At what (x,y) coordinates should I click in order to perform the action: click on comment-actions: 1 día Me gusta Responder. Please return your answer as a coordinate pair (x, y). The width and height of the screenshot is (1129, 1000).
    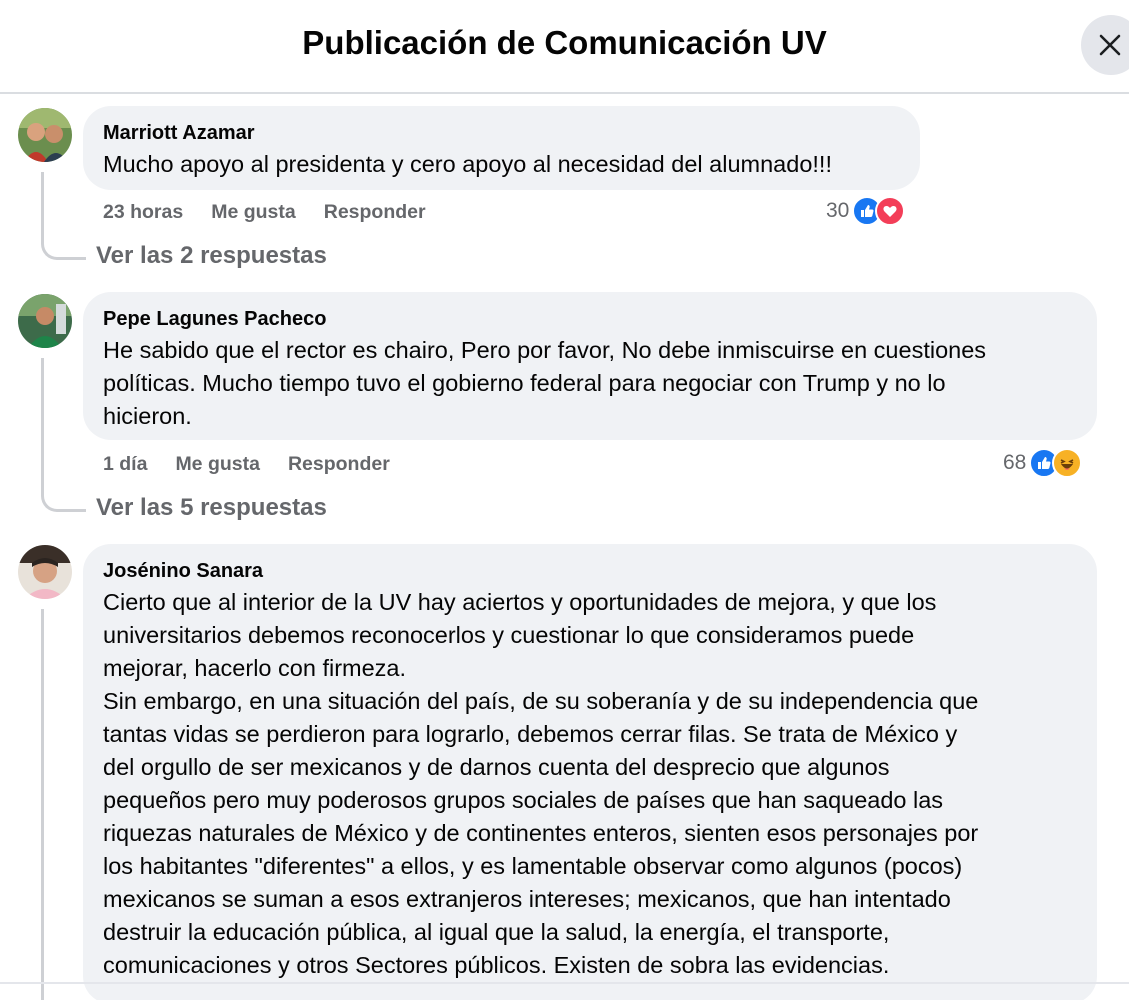
    Looking at the image, I should click on (246, 464).